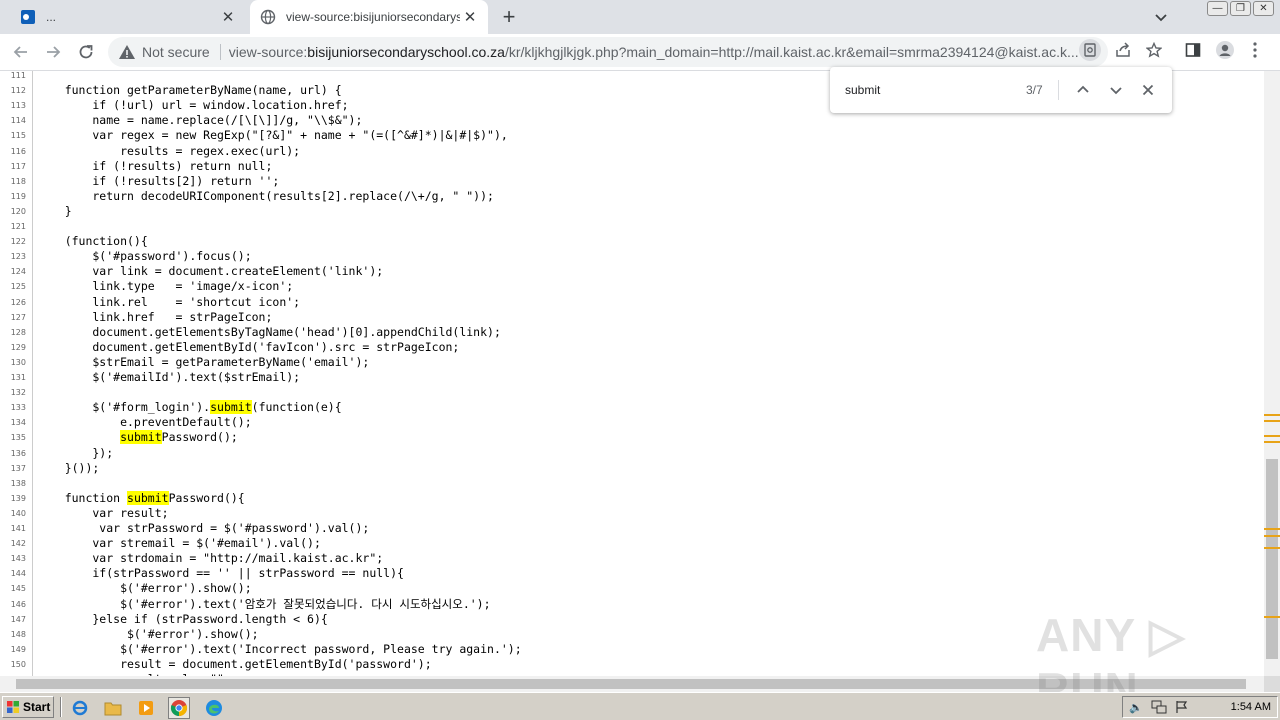 This screenshot has height=720, width=1280. What do you see at coordinates (632, 422) in the screenshot?
I see `source-line: 134 e.preventDefault();` at bounding box center [632, 422].